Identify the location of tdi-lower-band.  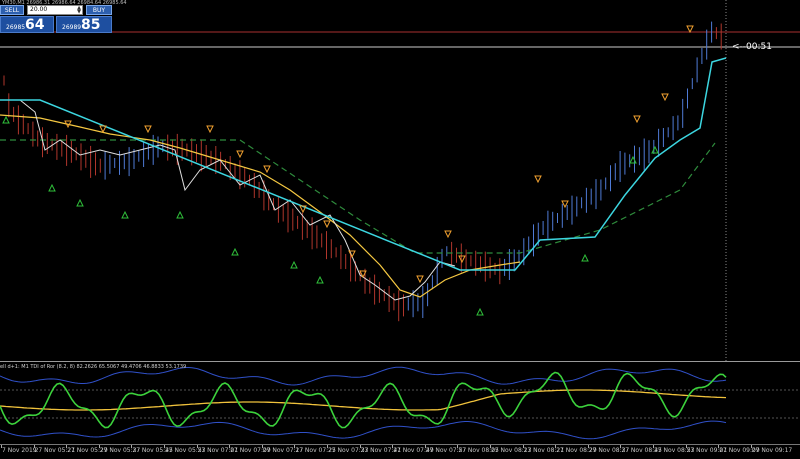
(363, 430).